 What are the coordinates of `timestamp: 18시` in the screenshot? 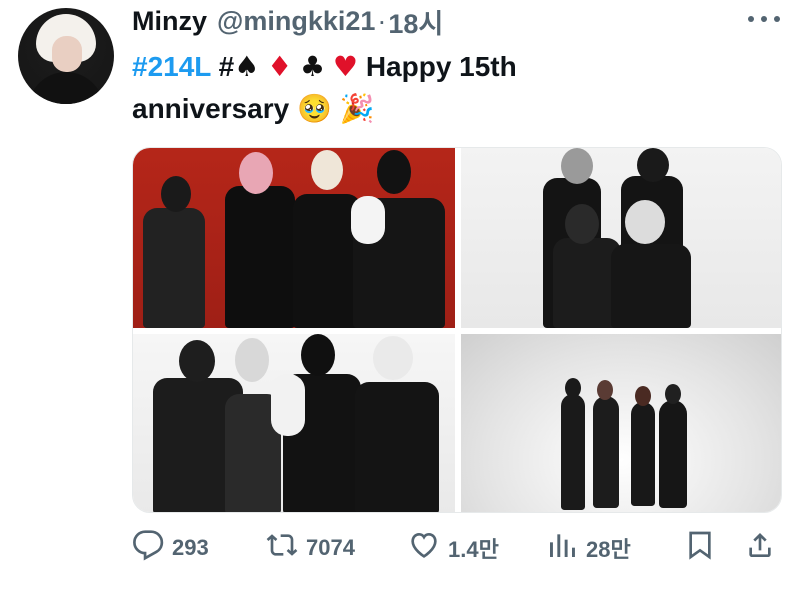 It's located at (415, 21).